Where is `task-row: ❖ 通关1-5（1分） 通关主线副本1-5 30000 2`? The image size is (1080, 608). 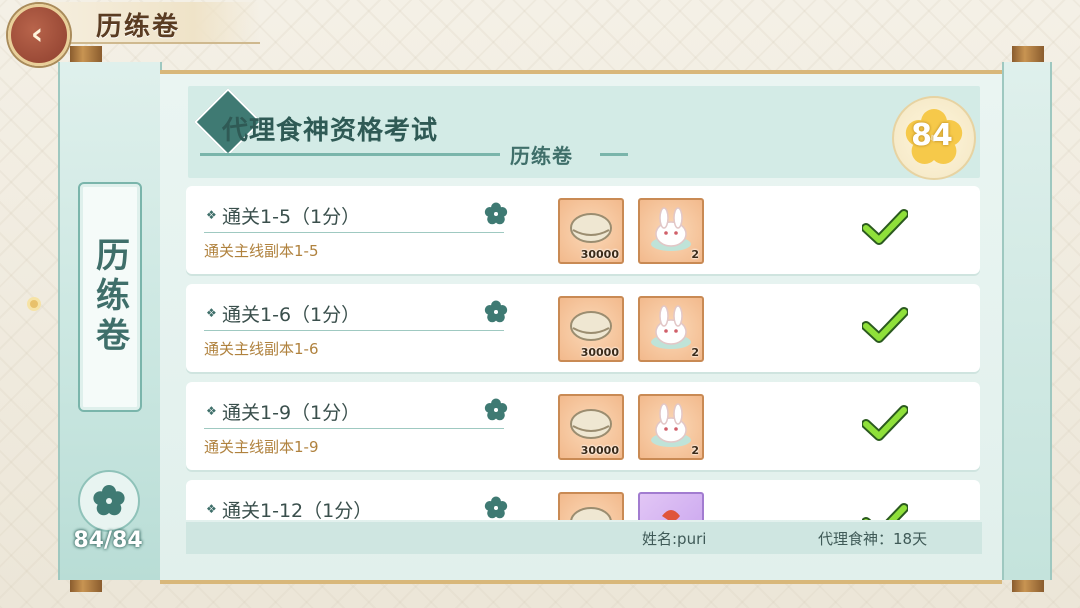
task-row: ❖ 通关1-5（1分） 通关主线副本1-5 30000 2 is located at coordinates (583, 230).